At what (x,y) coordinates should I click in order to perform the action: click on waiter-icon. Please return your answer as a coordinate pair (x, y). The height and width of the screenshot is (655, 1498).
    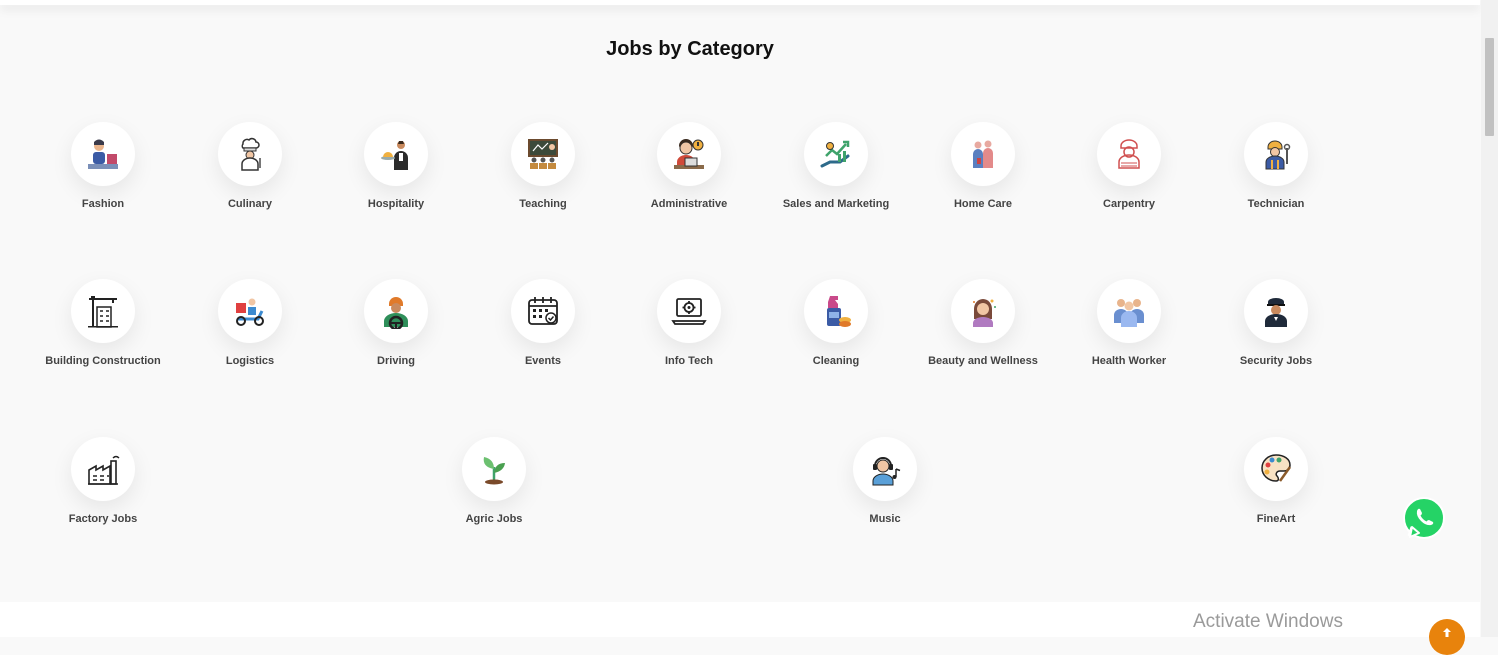
    Looking at the image, I should click on (396, 154).